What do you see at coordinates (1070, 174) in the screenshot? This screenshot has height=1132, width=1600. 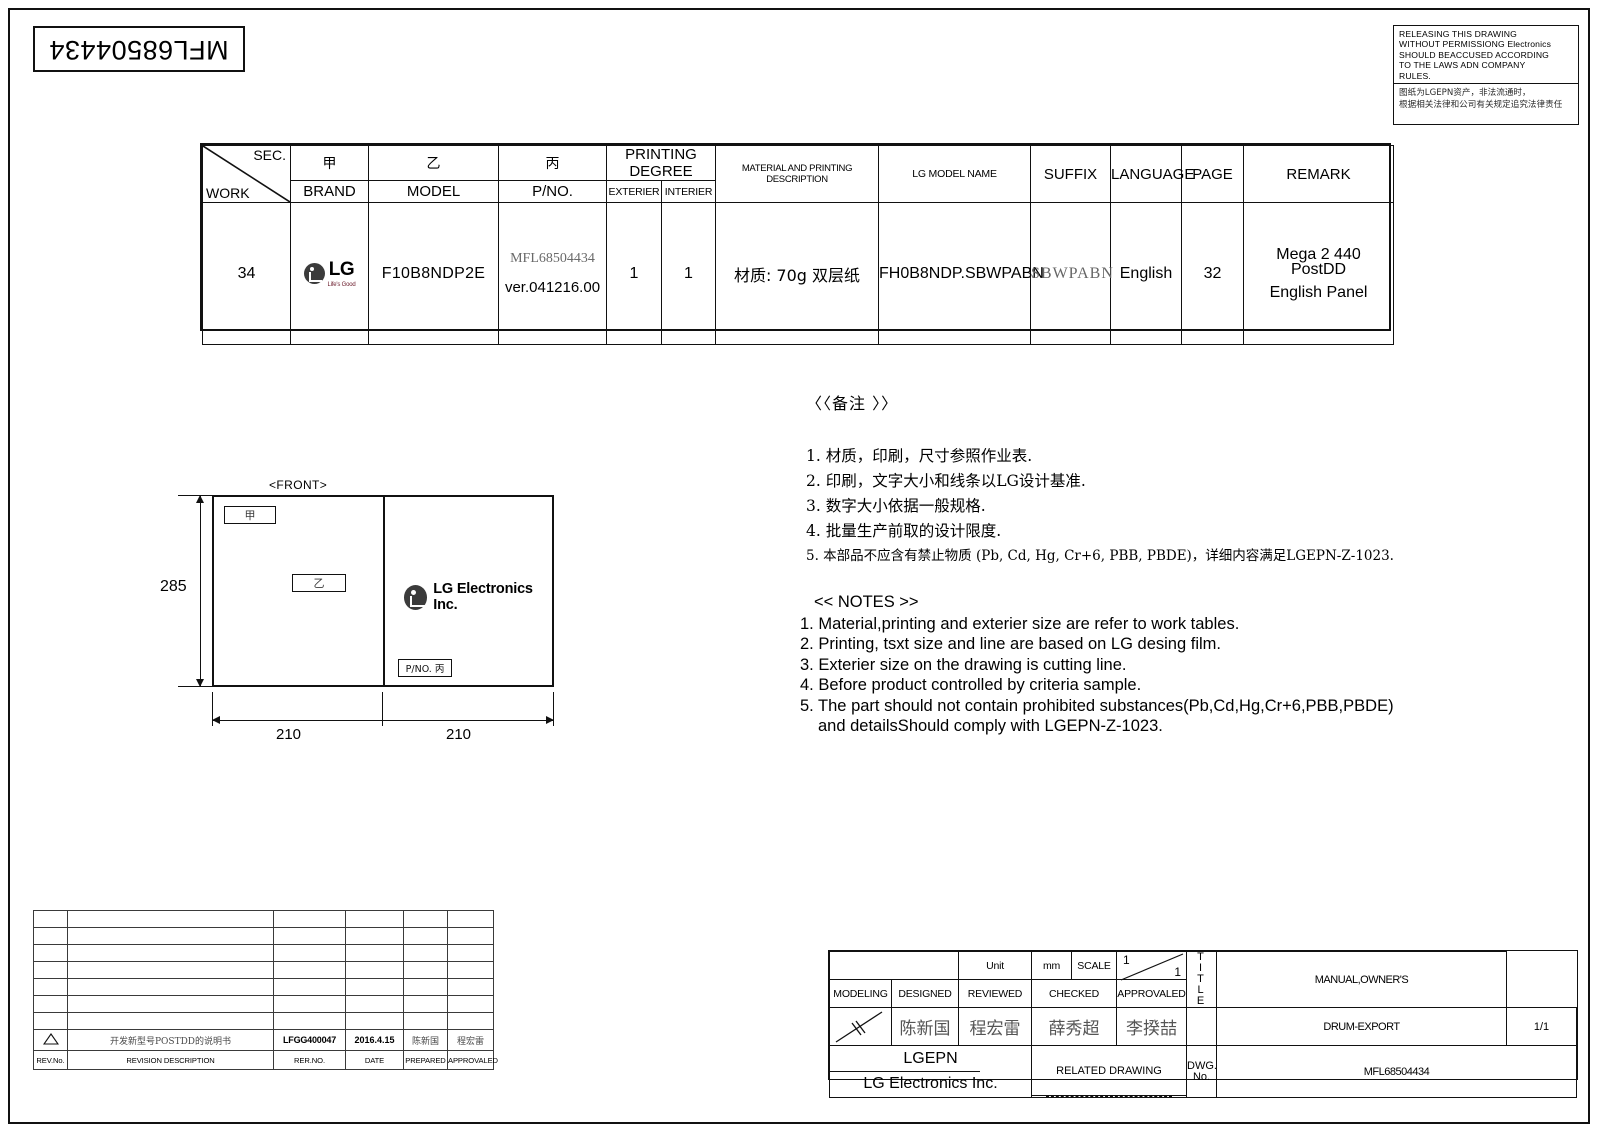 I see `spec-header-suffix: SUFFIX` at bounding box center [1070, 174].